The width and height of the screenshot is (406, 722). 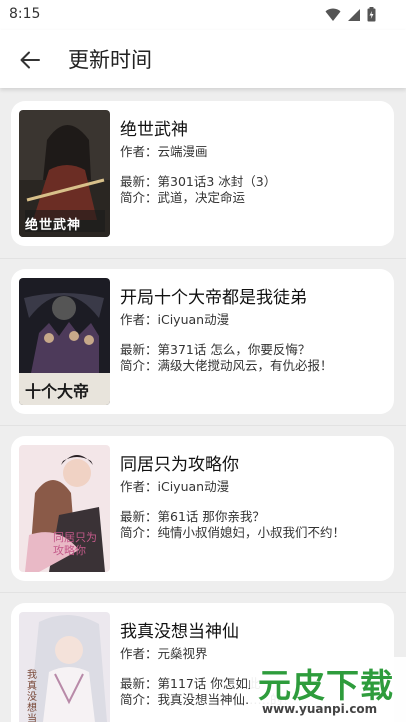 What do you see at coordinates (226, 365) in the screenshot?
I see `comic-intro: 简介：满级大佬搅动风云，有仇必报！` at bounding box center [226, 365].